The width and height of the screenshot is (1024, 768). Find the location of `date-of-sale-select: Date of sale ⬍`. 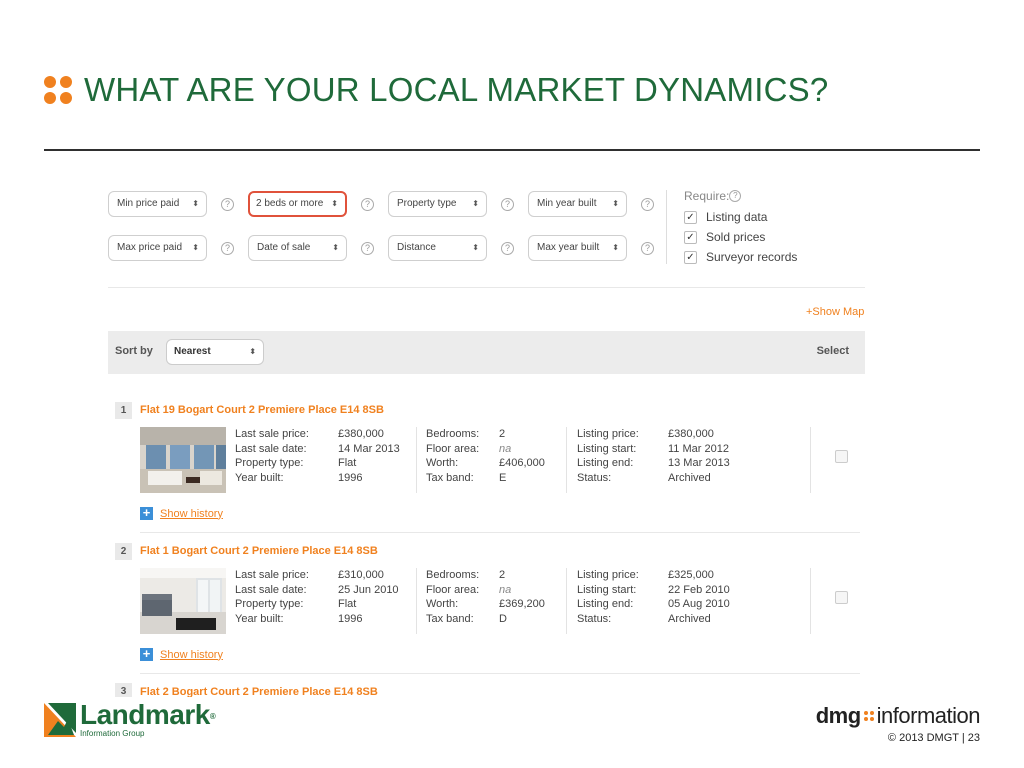

date-of-sale-select: Date of sale ⬍ is located at coordinates (297, 248).